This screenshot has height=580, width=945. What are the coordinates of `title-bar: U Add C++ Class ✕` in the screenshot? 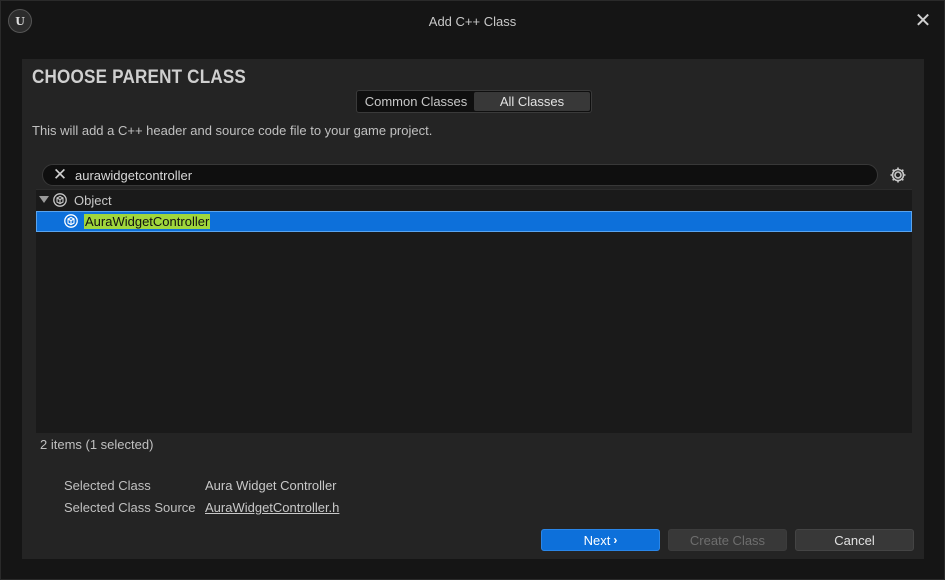 It's located at (472, 22).